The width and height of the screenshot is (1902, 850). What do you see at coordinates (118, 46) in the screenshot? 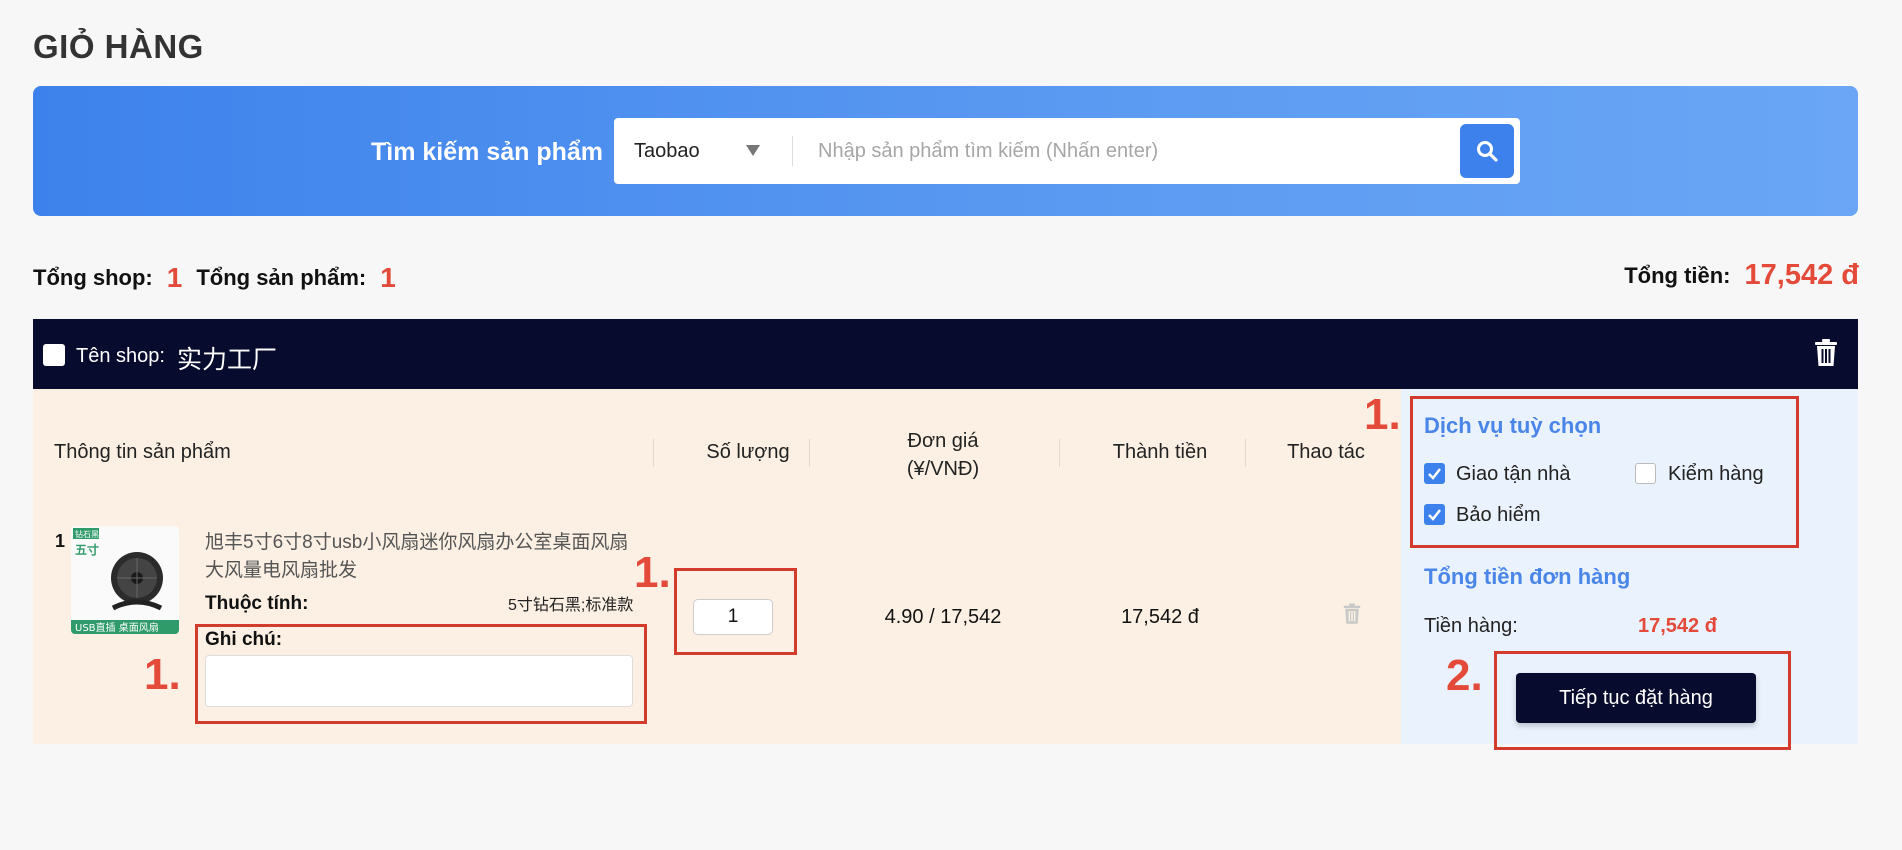
I see `page-title: GIỎ HÀNG` at bounding box center [118, 46].